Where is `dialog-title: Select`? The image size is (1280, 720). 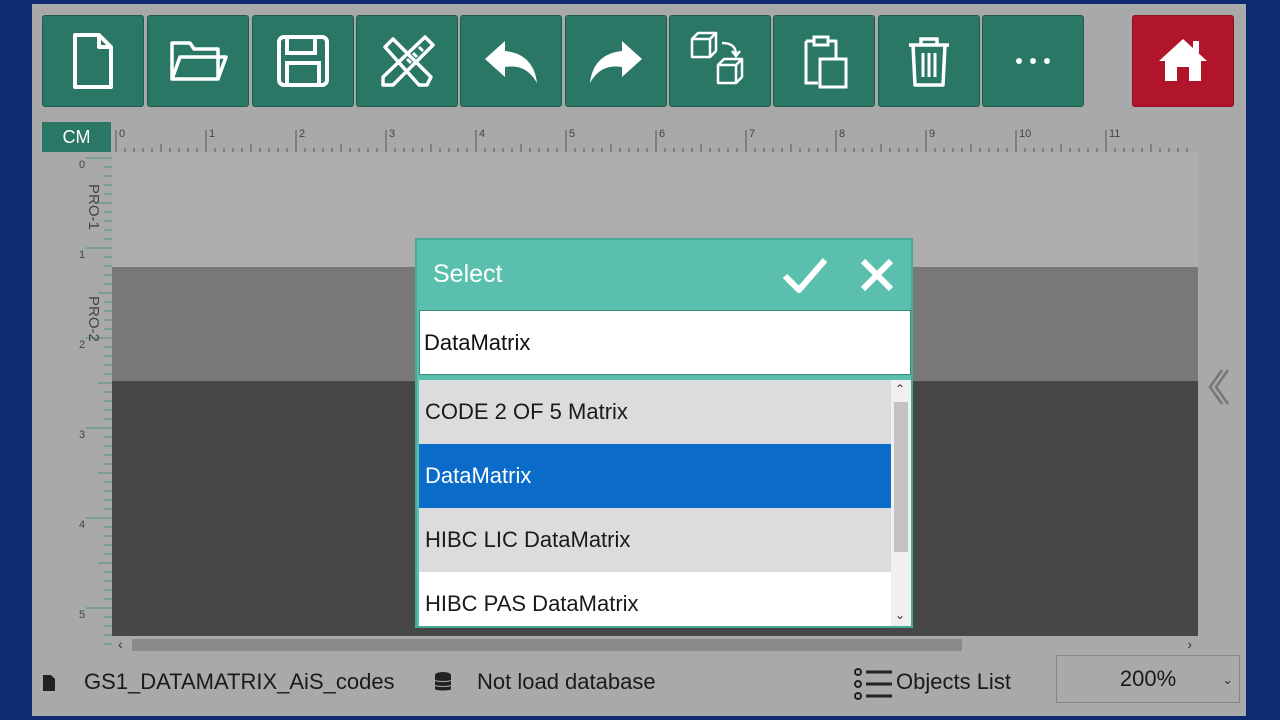 dialog-title: Select is located at coordinates (468, 274).